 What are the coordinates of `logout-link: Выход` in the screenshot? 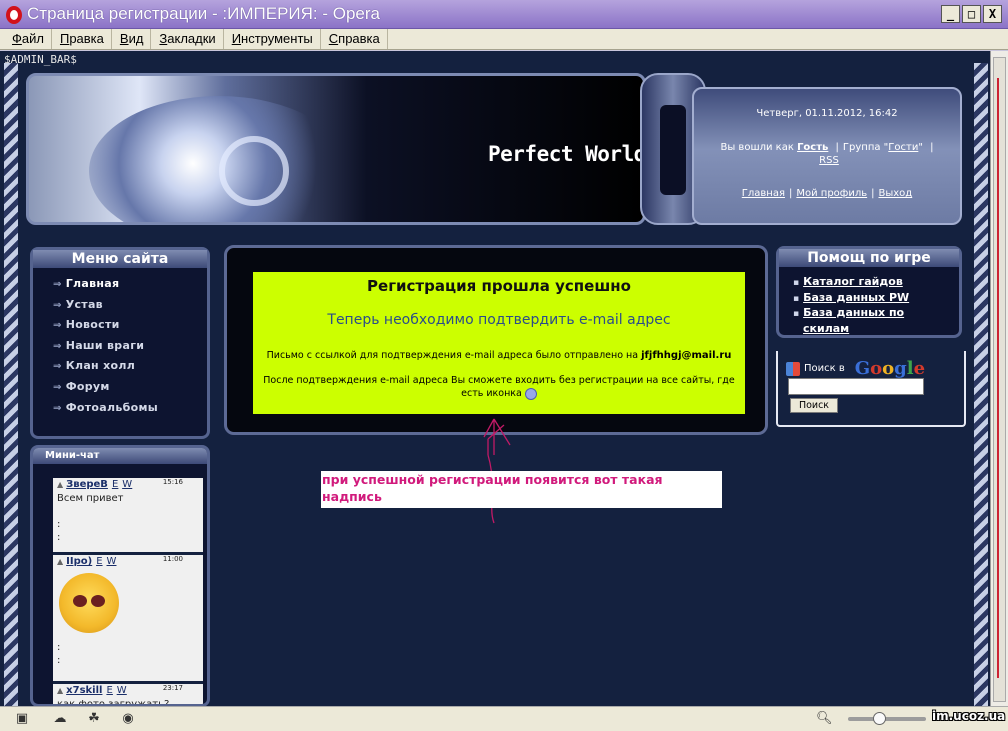 It's located at (896, 193).